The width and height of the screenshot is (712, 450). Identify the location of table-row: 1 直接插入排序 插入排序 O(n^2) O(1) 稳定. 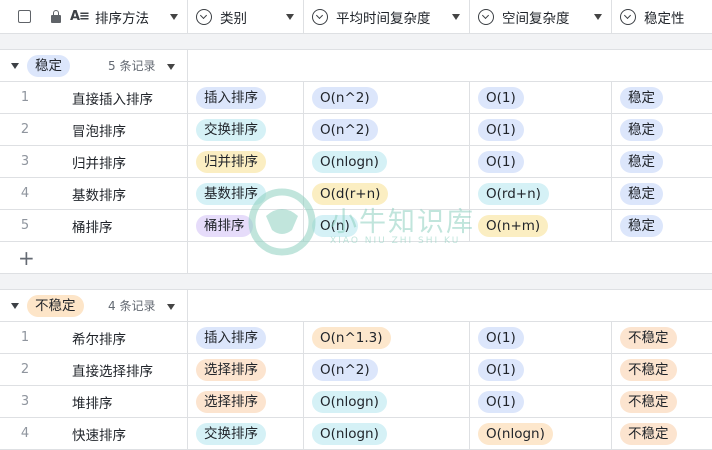
(356, 98).